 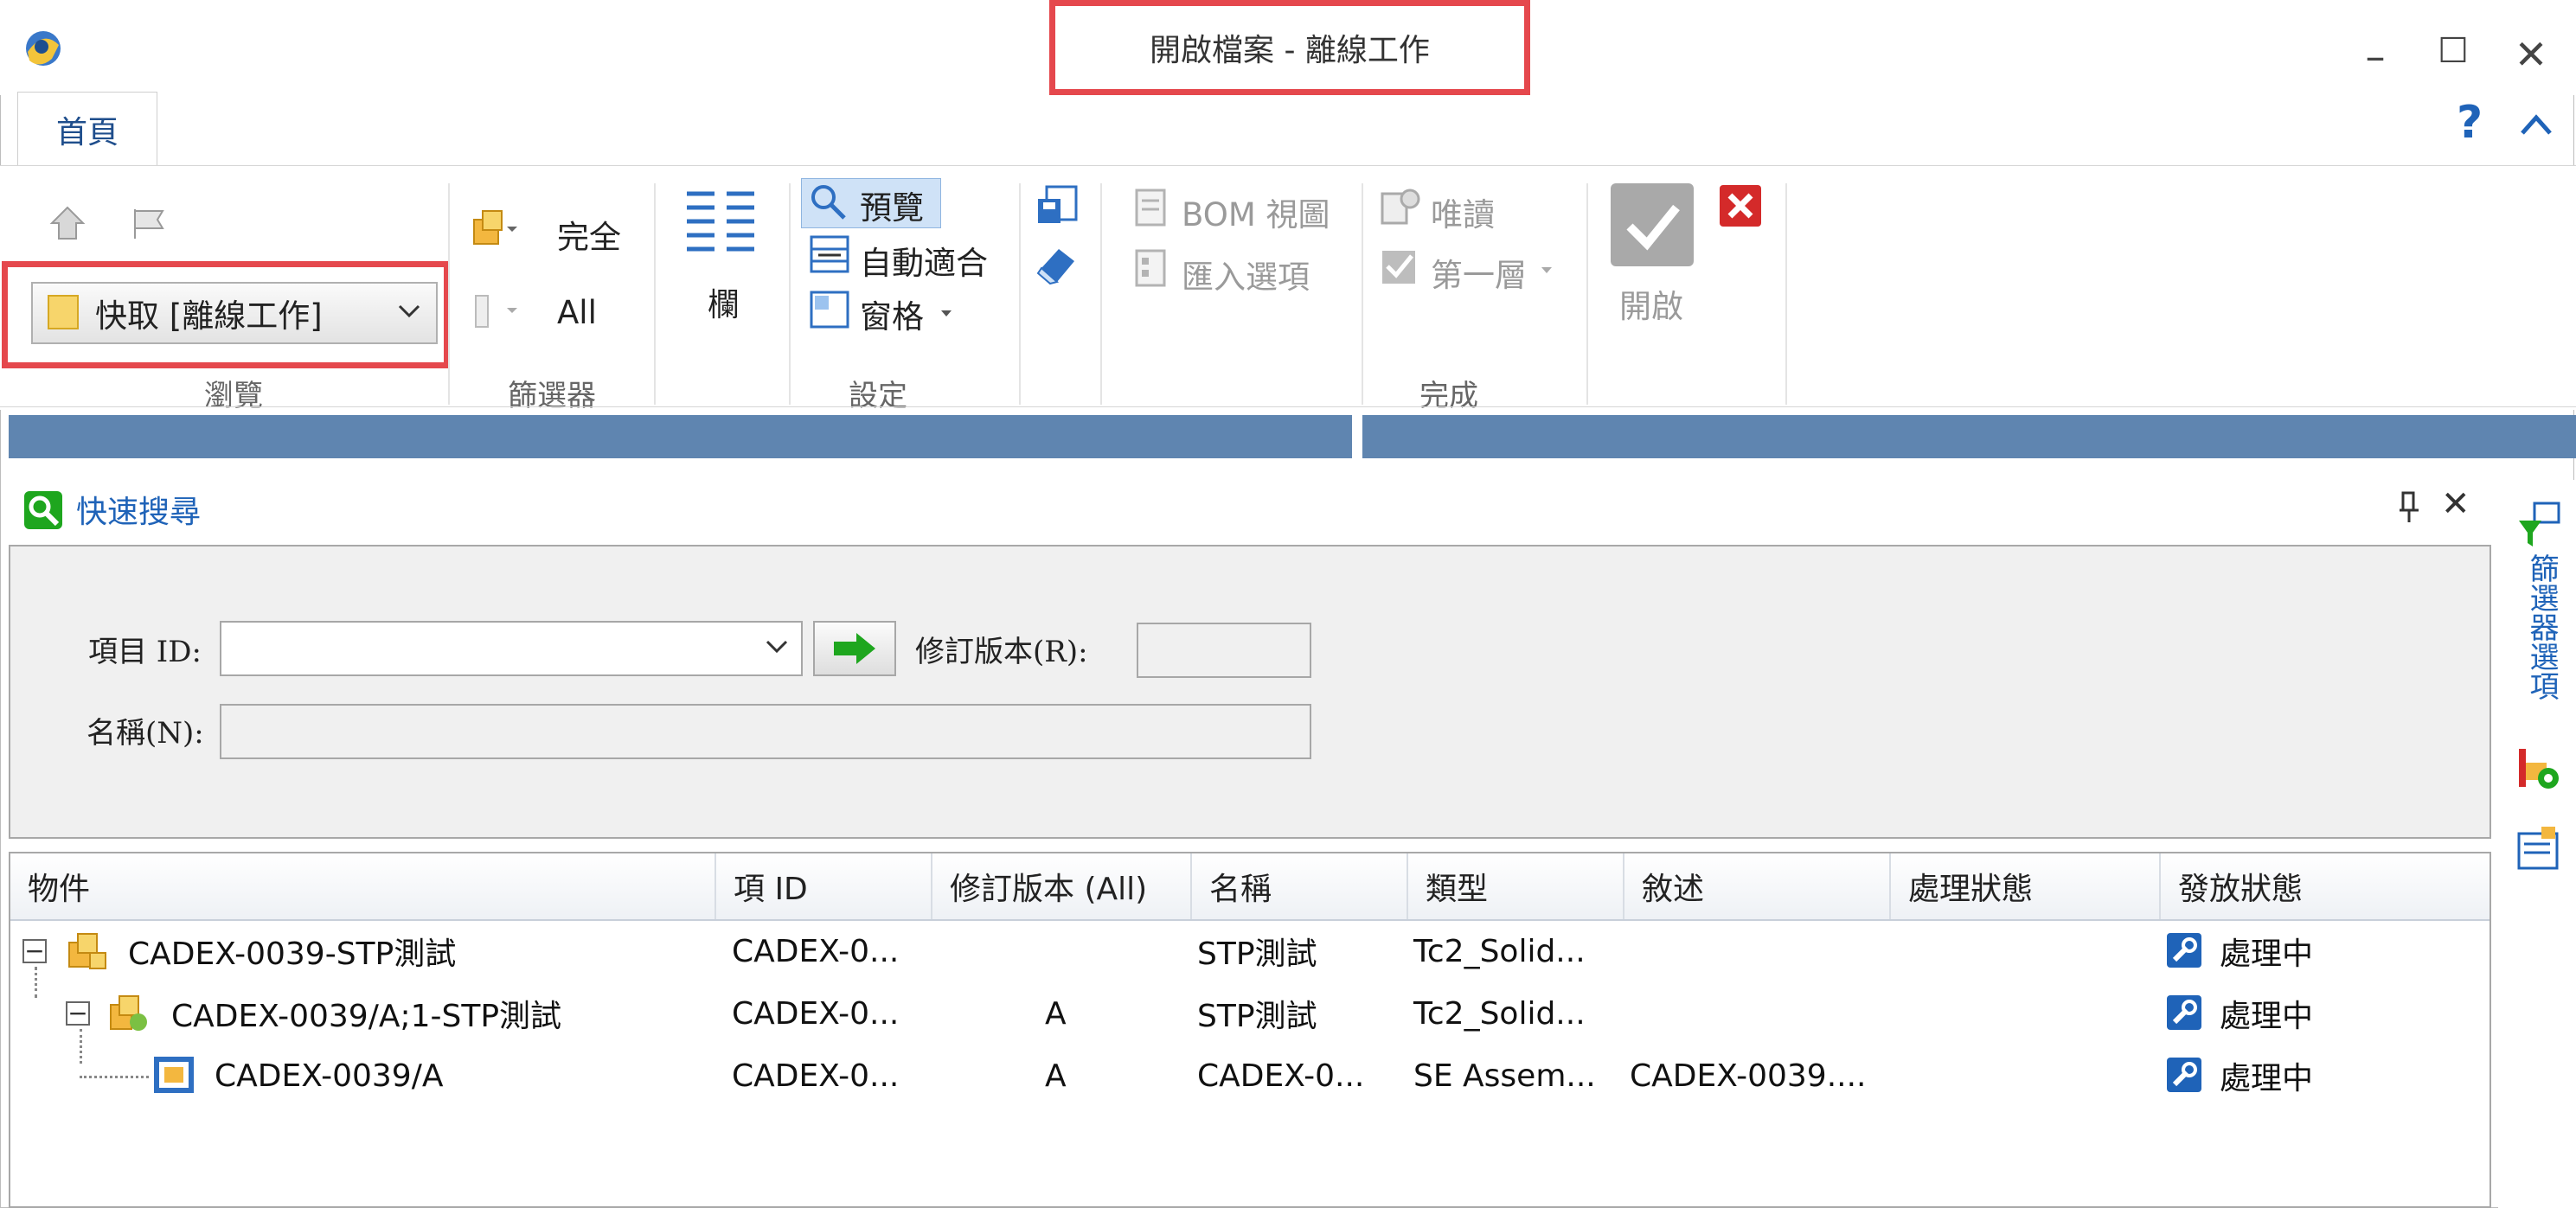 What do you see at coordinates (828, 204) in the screenshot?
I see `preview-icon` at bounding box center [828, 204].